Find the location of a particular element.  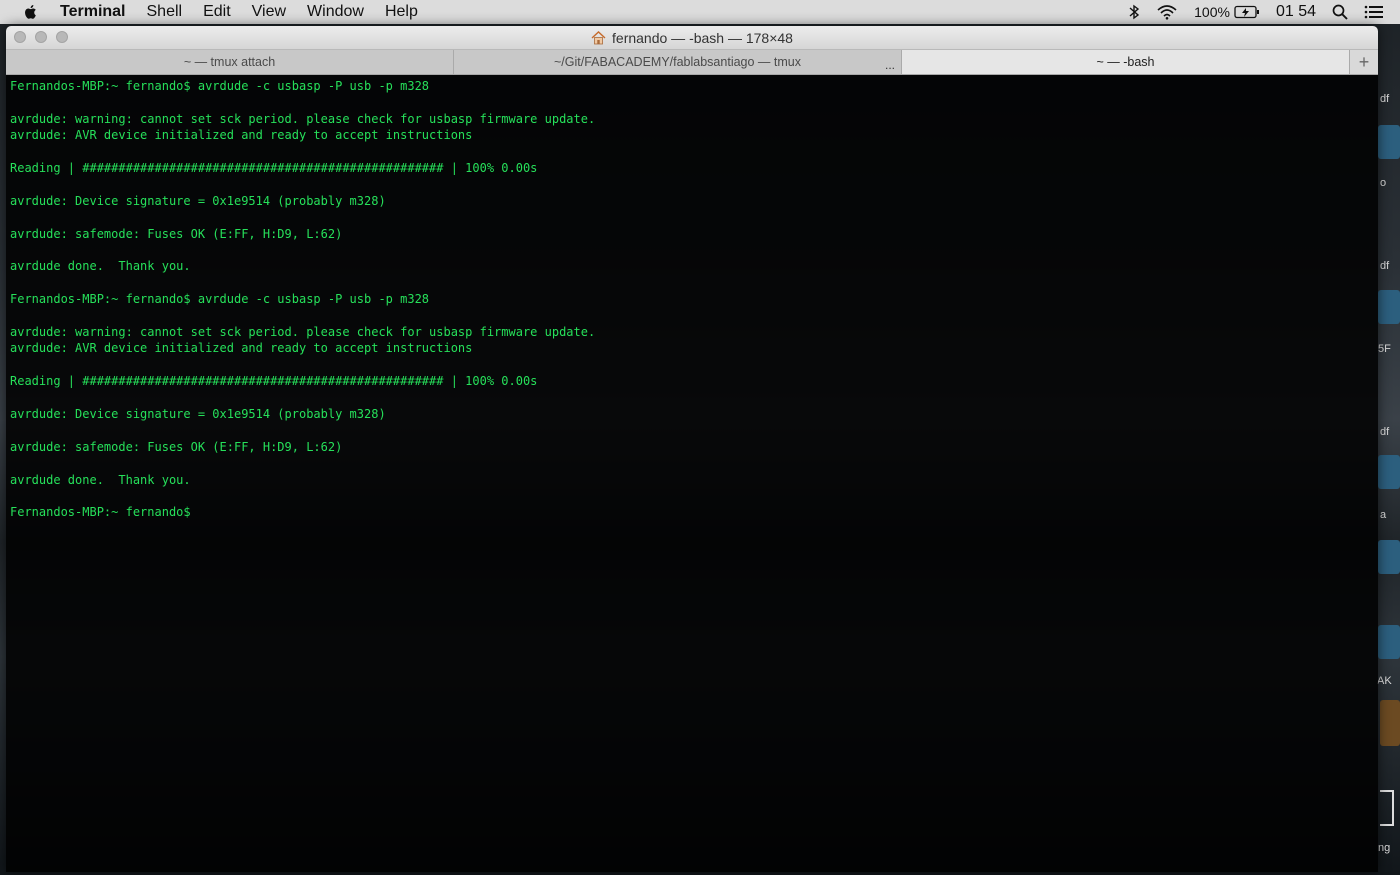

window-title: fernando — -bash — 178×48 is located at coordinates (692, 38).